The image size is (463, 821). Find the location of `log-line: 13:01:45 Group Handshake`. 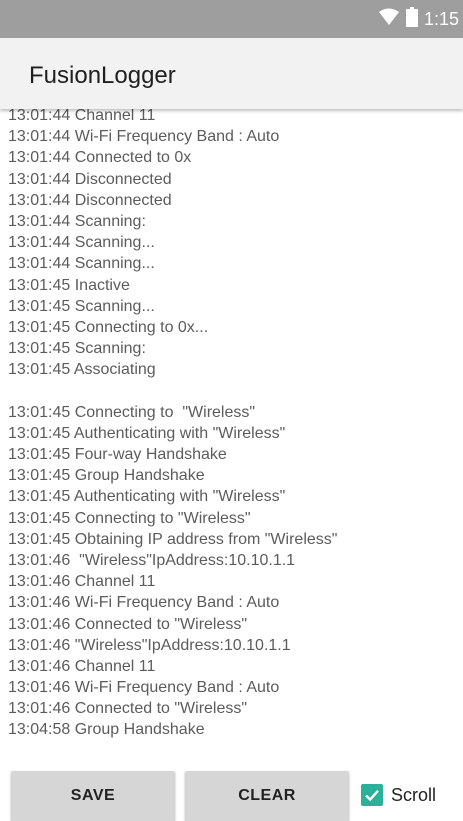

log-line: 13:01:45 Group Handshake is located at coordinates (106, 476).